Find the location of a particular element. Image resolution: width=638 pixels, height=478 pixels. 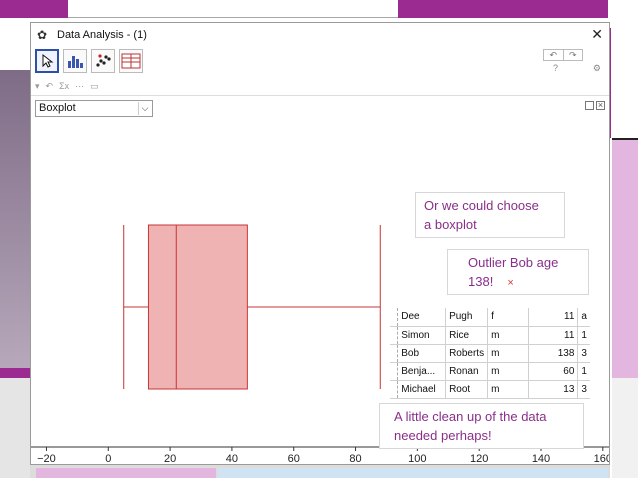

undo-redo-group: ↶ ↷ is located at coordinates (563, 55).